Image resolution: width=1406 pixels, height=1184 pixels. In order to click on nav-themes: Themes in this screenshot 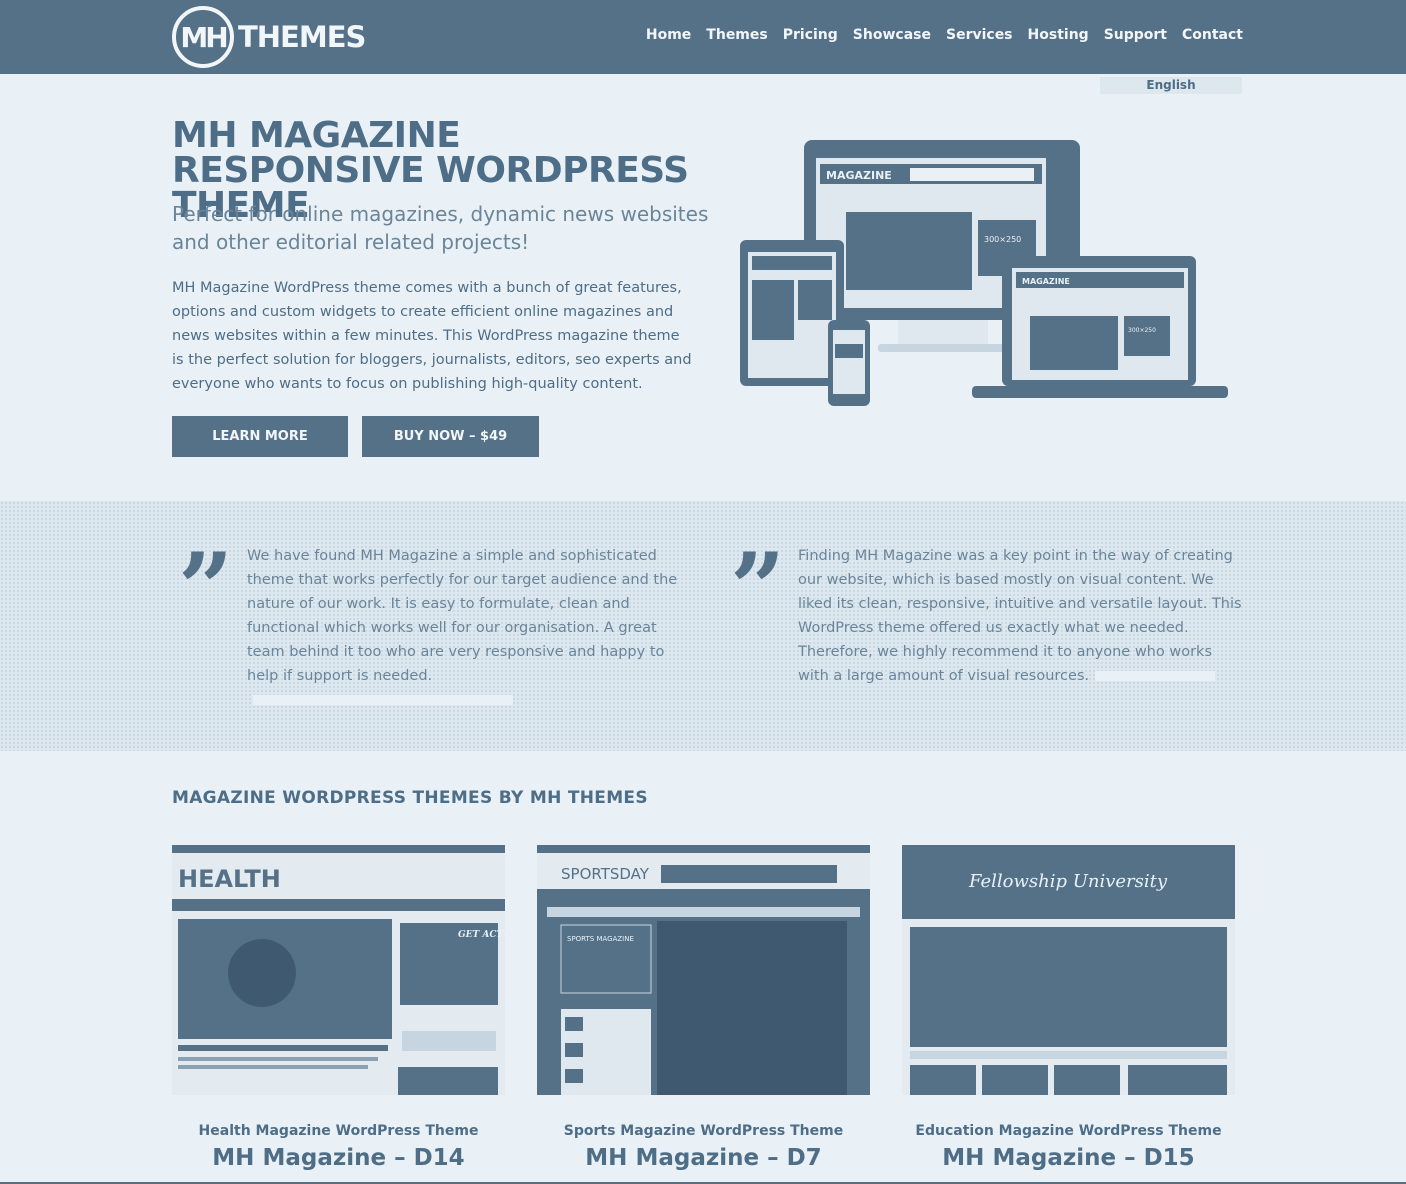, I will do `click(736, 35)`.